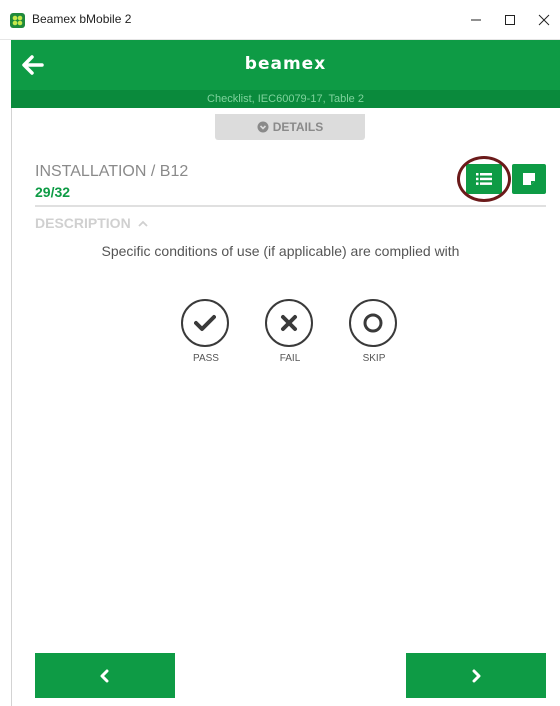 This screenshot has width=560, height=706. I want to click on list-icon, so click(484, 179).